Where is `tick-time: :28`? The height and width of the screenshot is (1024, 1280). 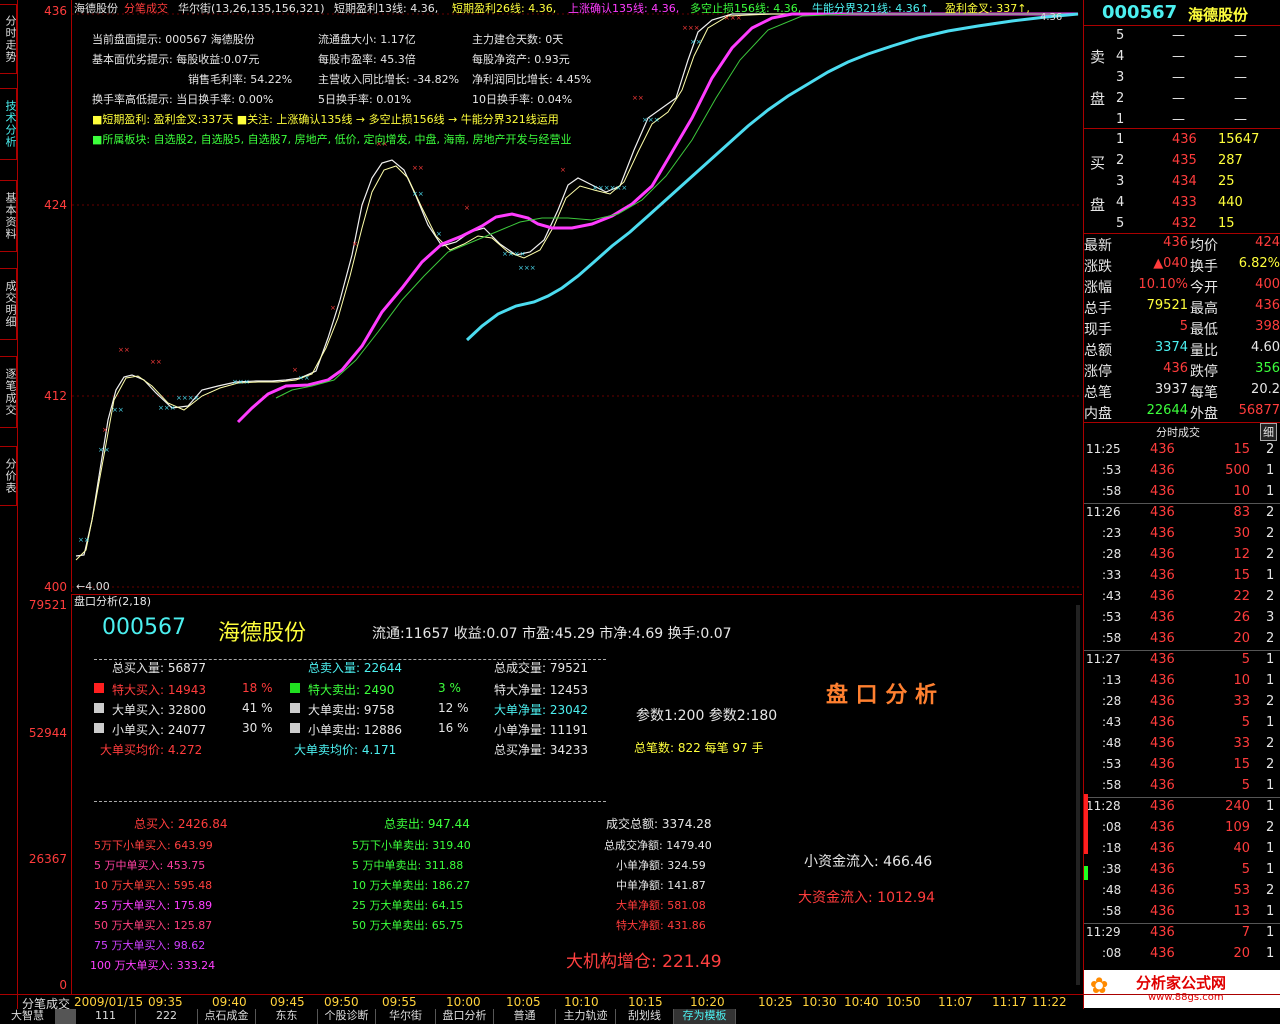 tick-time: :28 is located at coordinates (1112, 701).